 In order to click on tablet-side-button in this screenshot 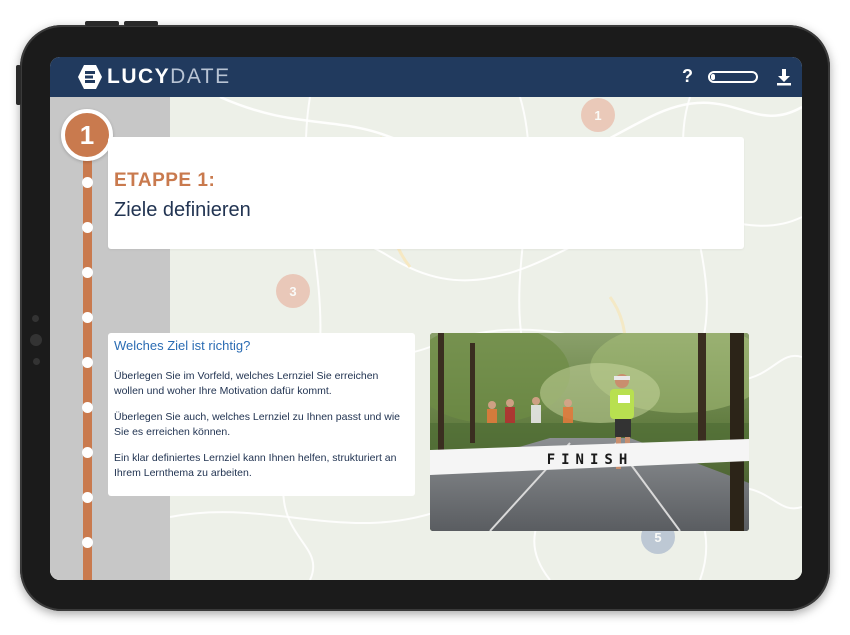, I will do `click(18, 85)`.